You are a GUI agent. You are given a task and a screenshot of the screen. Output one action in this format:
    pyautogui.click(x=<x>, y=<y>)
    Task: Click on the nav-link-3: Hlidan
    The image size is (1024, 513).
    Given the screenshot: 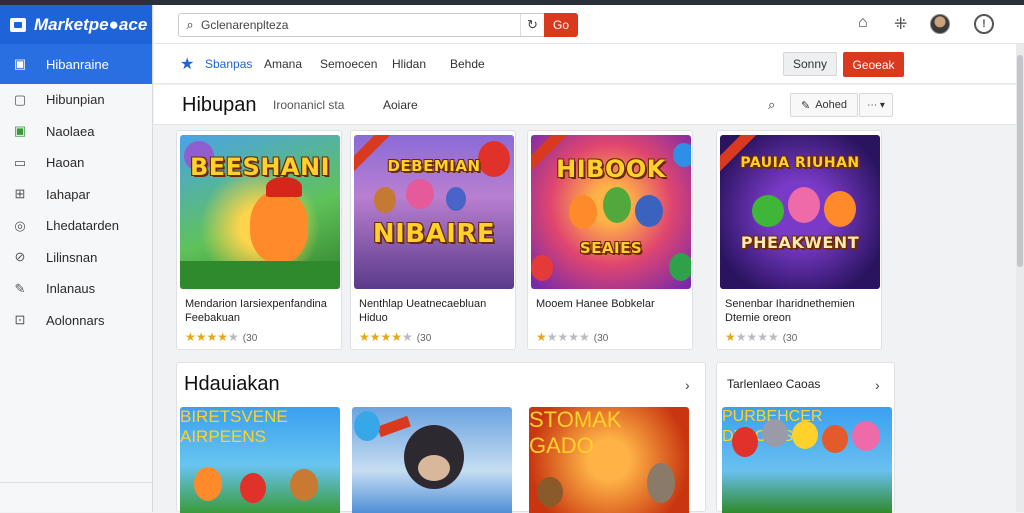 What is the action you would take?
    pyautogui.click(x=409, y=64)
    